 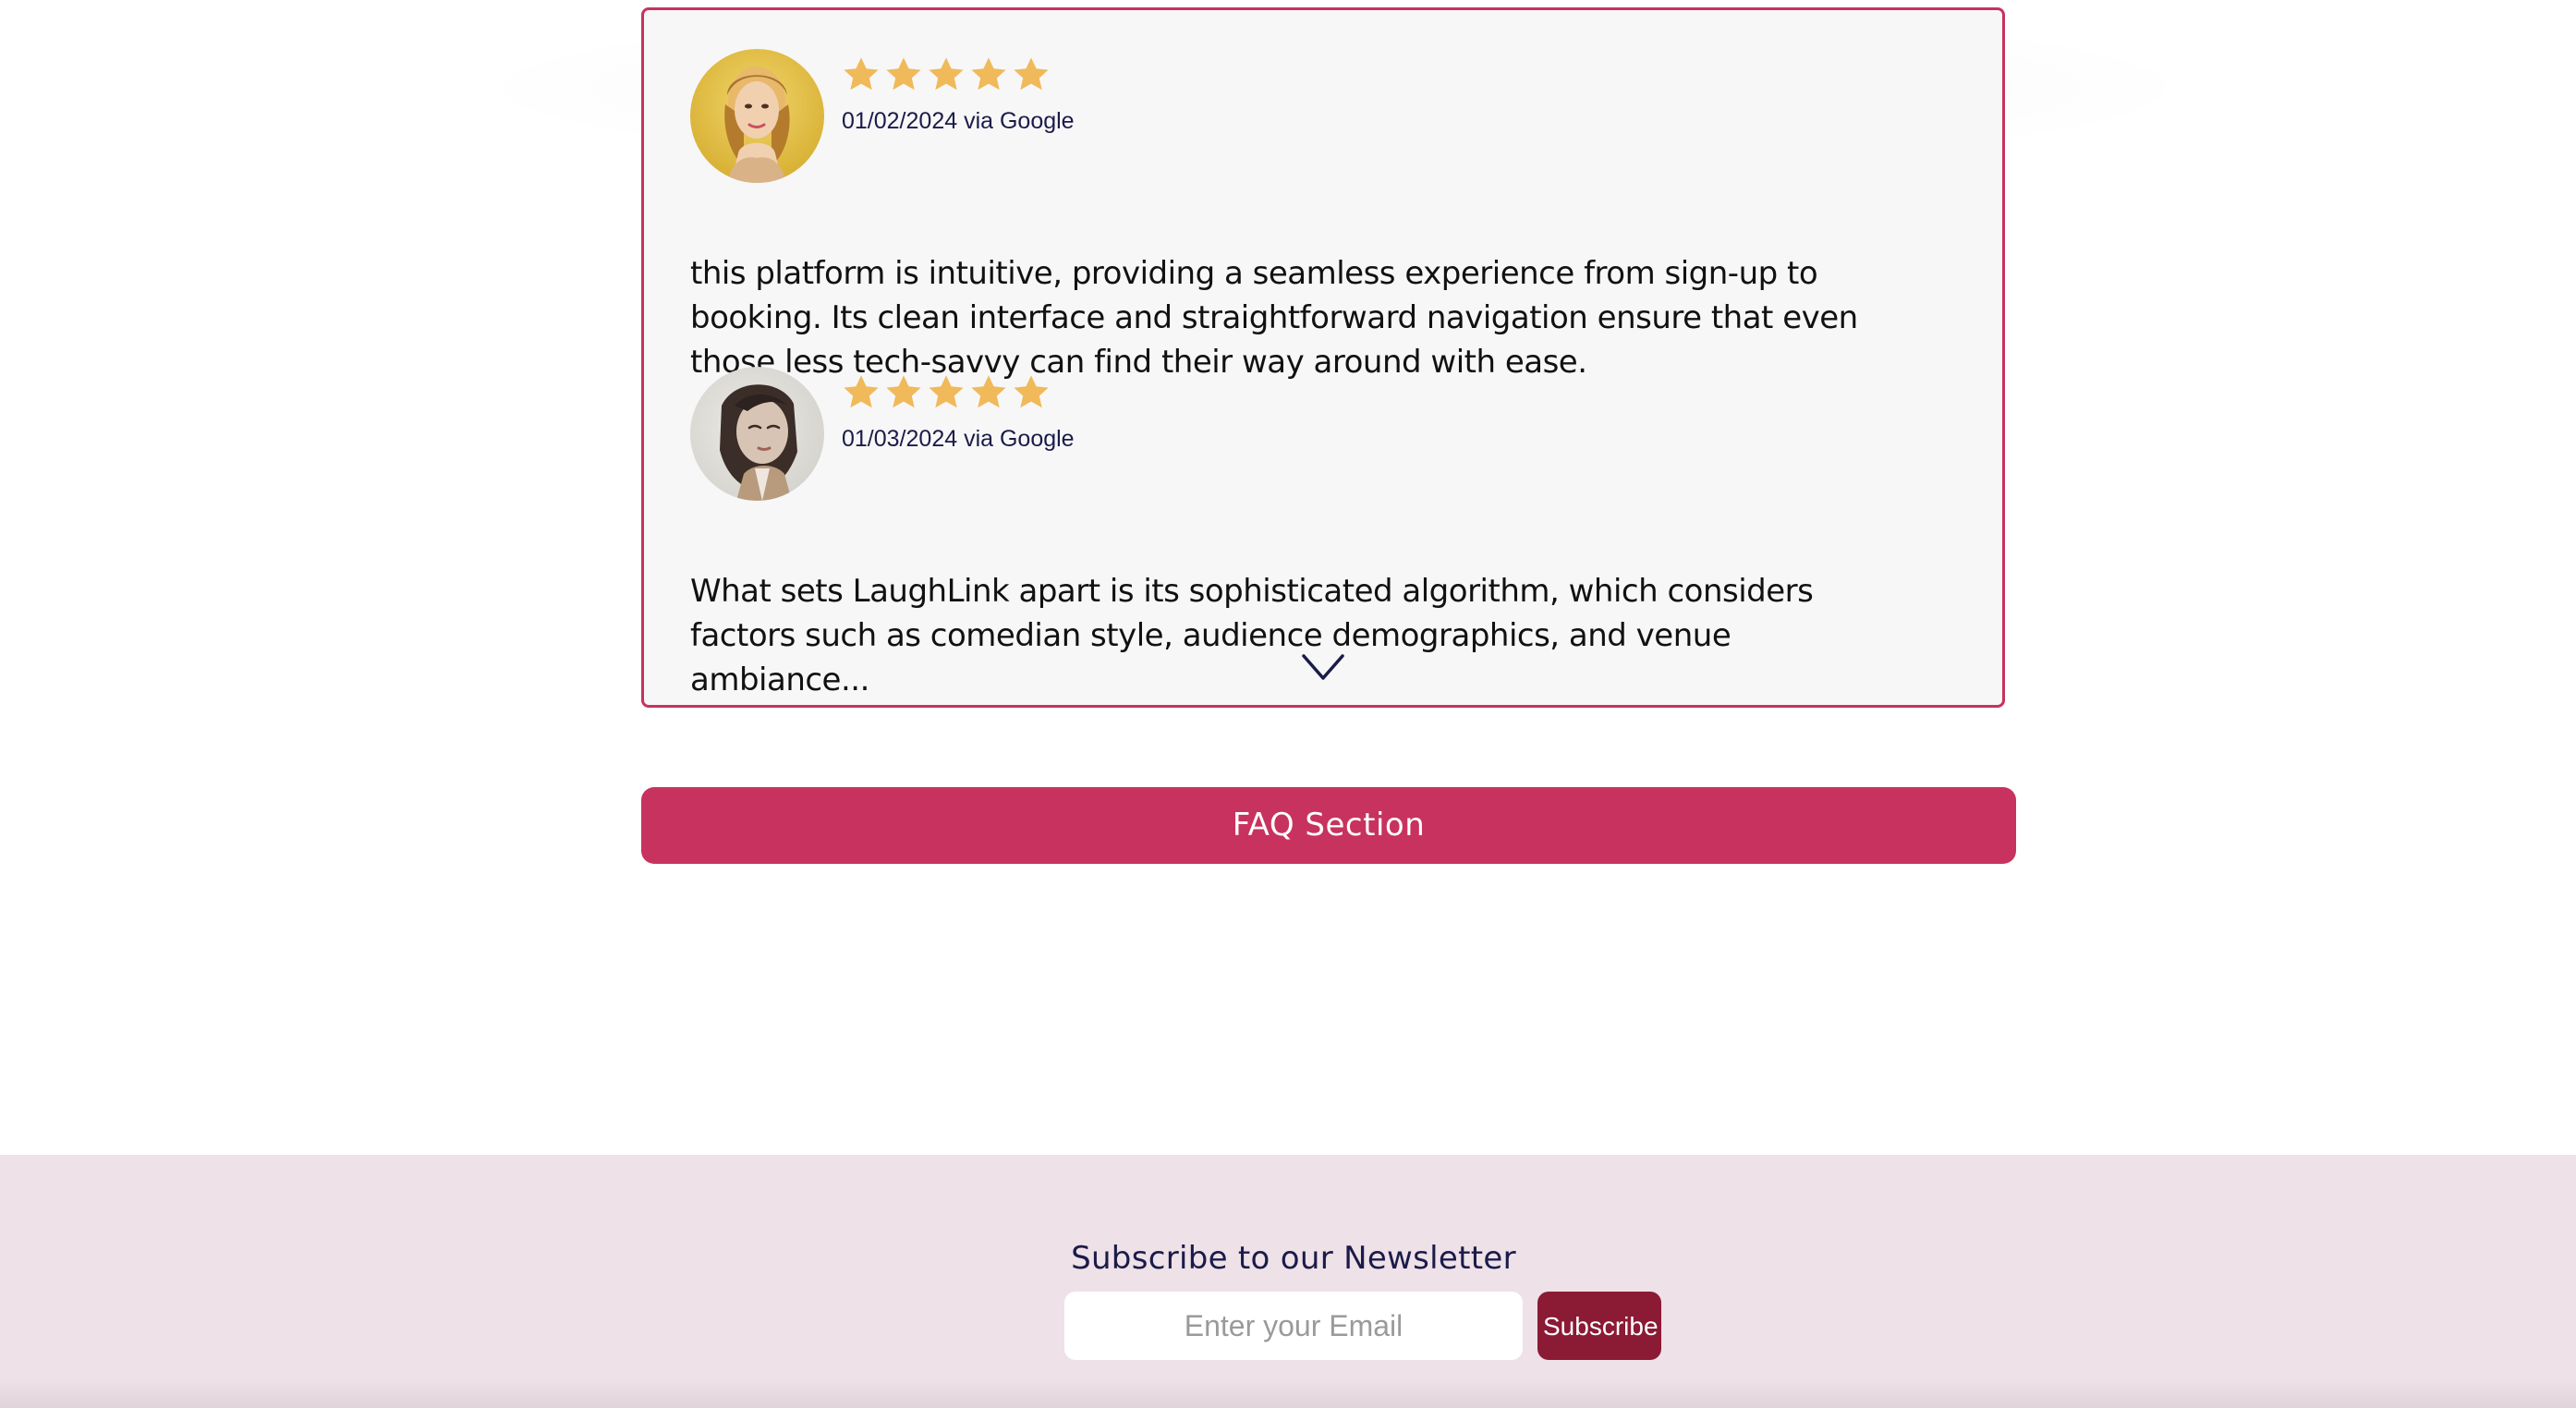 I want to click on faq-section-button: FAQ Section, so click(x=1328, y=825).